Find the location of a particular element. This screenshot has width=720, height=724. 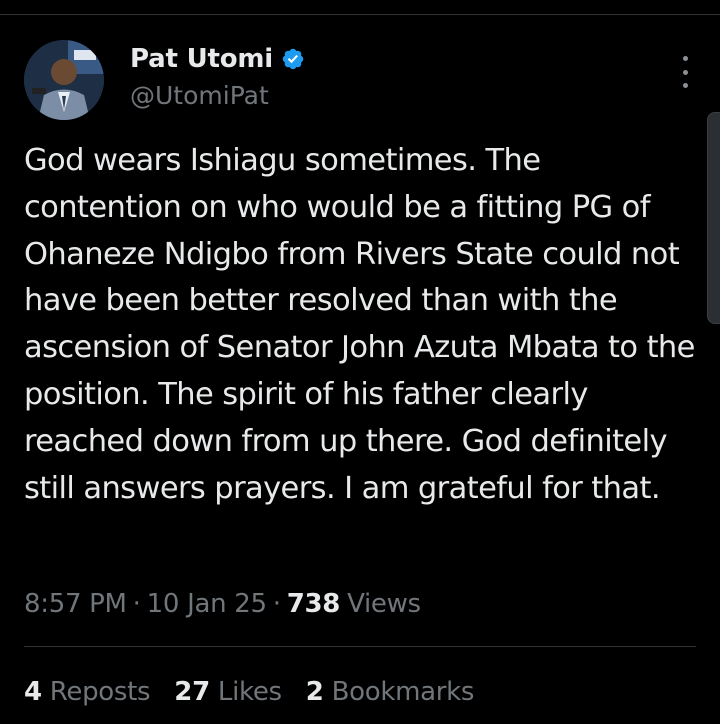

reposts-stat: 4 Reposts is located at coordinates (87, 692).